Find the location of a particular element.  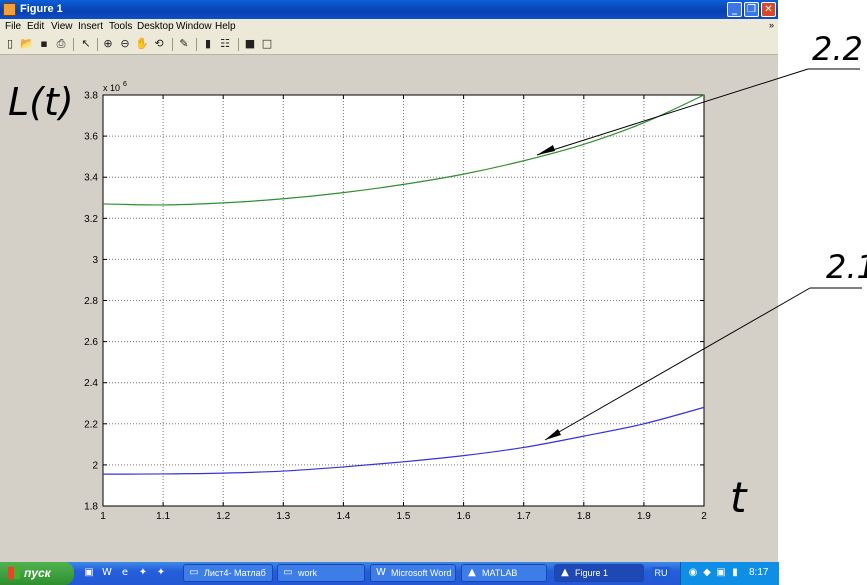

x-tick-label: 1.1 is located at coordinates (163, 516).